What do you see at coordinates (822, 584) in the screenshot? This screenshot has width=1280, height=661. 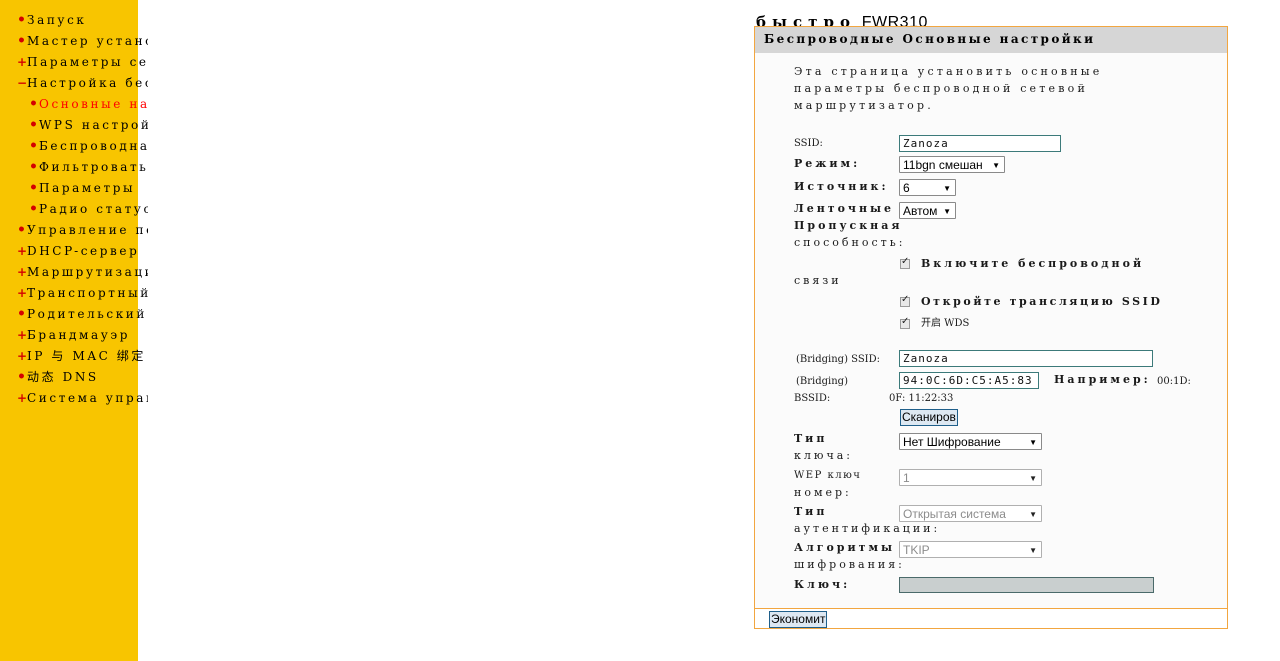 I see `key-label: Ключ:` at bounding box center [822, 584].